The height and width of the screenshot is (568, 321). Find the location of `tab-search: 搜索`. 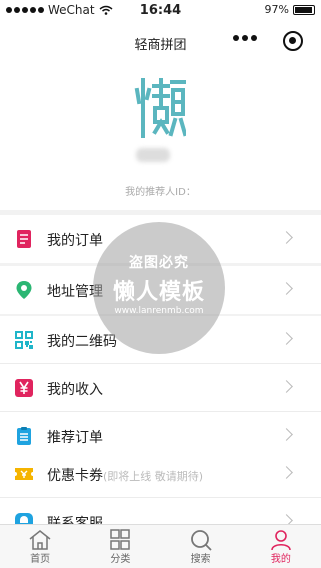

tab-search: 搜索 is located at coordinates (201, 546).